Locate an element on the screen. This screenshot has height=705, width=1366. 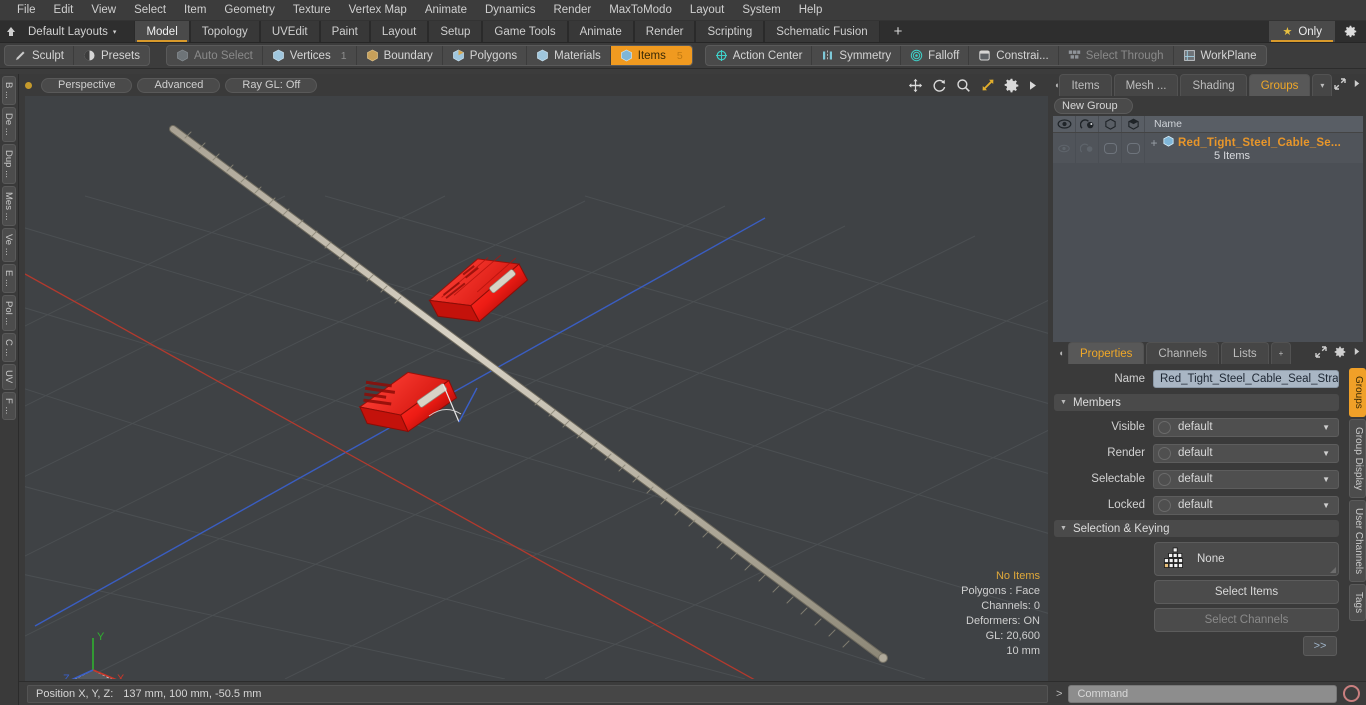
tab-setup: Setup is located at coordinates (455, 31).